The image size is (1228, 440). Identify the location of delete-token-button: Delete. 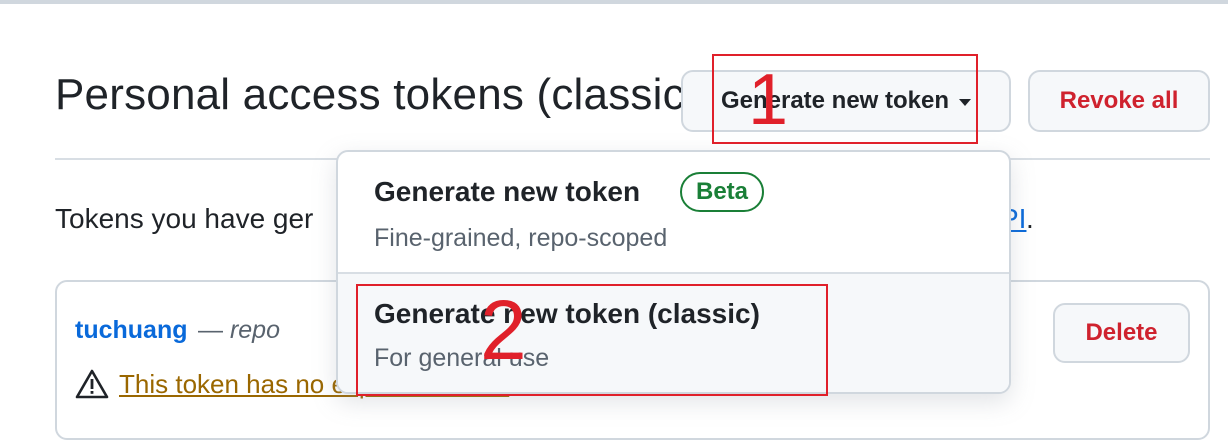
(1121, 333).